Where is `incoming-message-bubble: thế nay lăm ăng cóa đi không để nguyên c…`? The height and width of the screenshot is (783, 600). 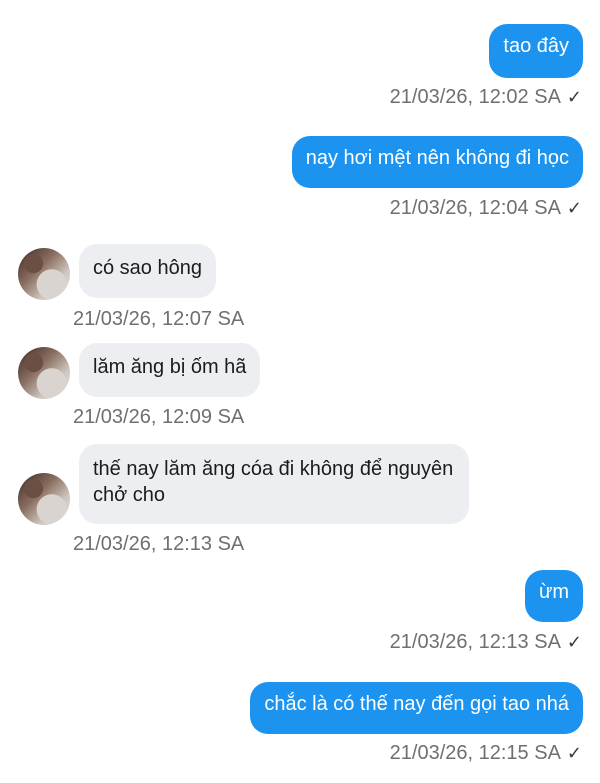 incoming-message-bubble: thế nay lăm ăng cóa đi không để nguyên c… is located at coordinates (274, 484).